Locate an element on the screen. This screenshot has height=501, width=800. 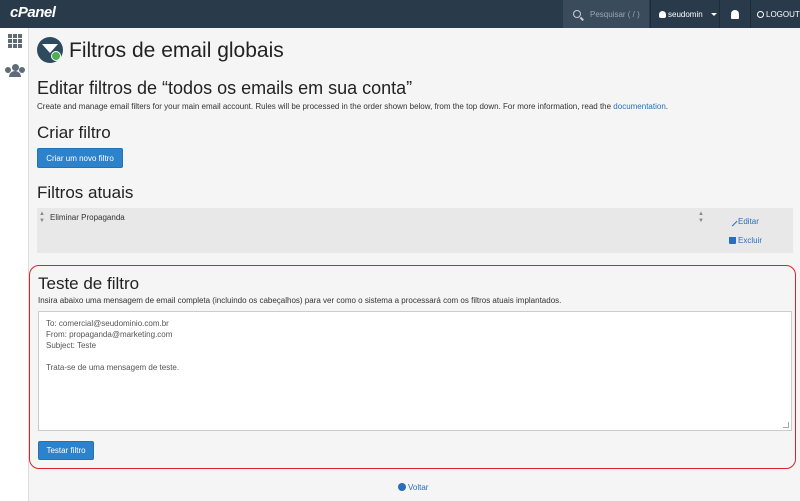
test-heading: Teste de filtro is located at coordinates (89, 283).